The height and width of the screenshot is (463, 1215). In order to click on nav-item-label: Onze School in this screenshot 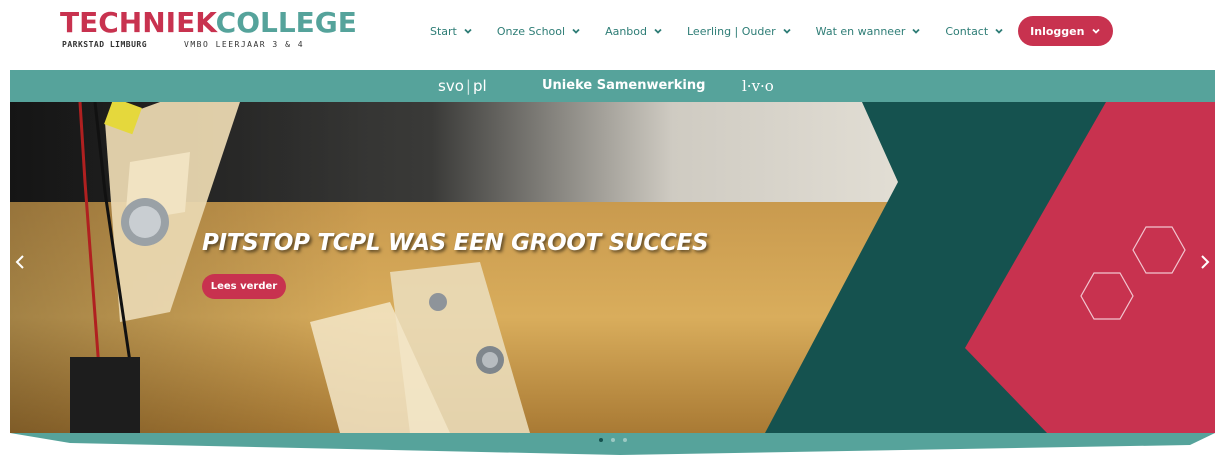, I will do `click(531, 31)`.